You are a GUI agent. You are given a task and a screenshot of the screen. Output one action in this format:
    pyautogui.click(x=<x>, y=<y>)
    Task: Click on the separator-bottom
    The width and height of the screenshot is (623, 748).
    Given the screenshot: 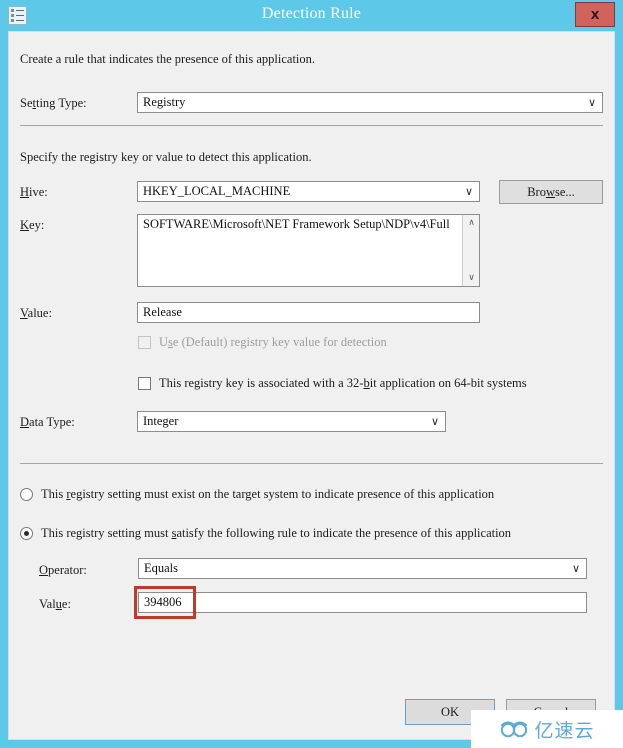 What is the action you would take?
    pyautogui.click(x=311, y=463)
    